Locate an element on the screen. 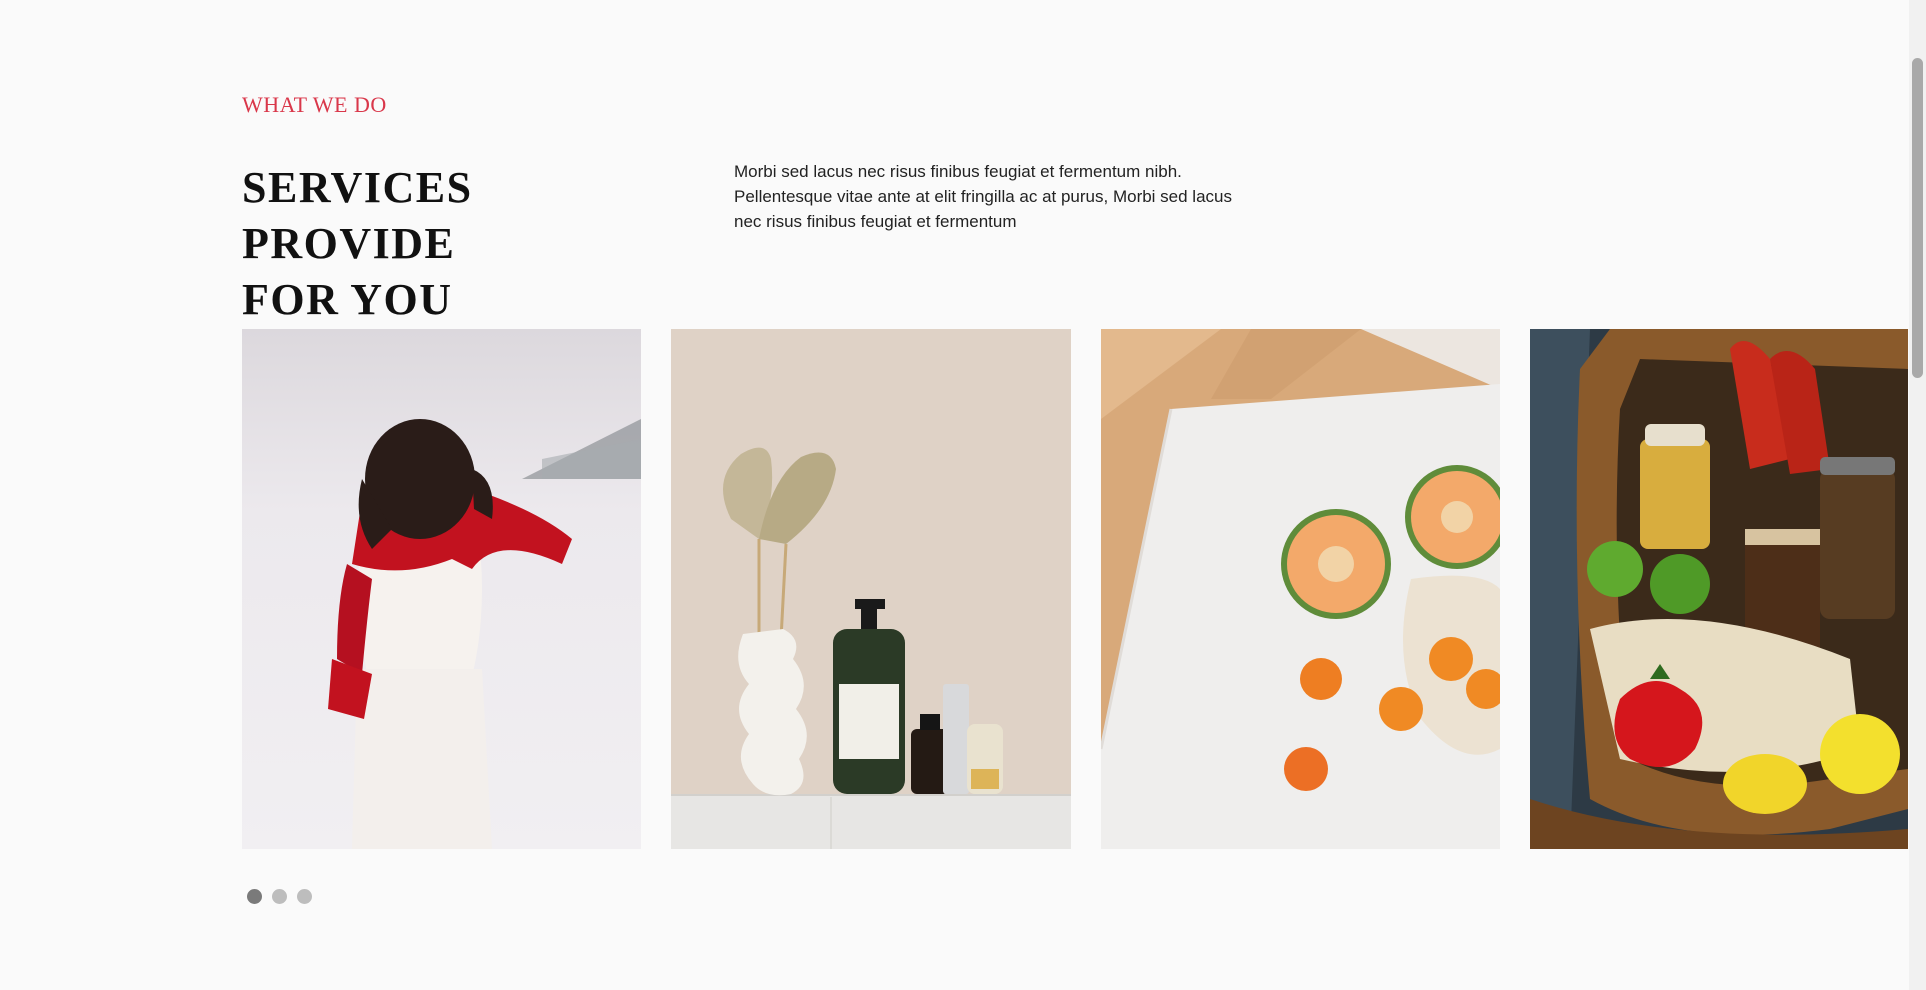 This screenshot has height=990, width=1926. scrollbar-thumb is located at coordinates (1917, 218).